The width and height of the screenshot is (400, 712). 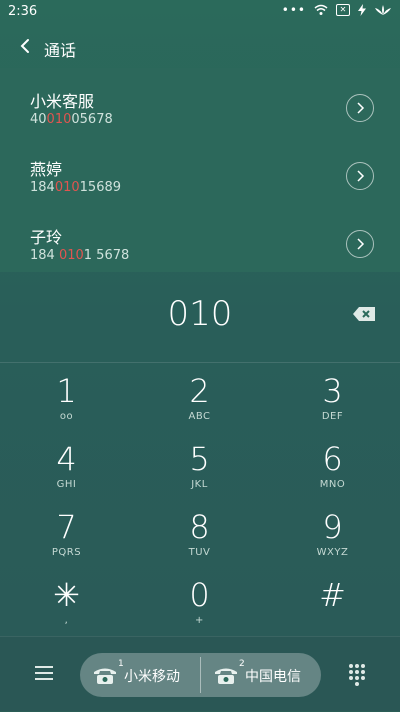 I want to click on key-6: 6 MNO, so click(x=332, y=464).